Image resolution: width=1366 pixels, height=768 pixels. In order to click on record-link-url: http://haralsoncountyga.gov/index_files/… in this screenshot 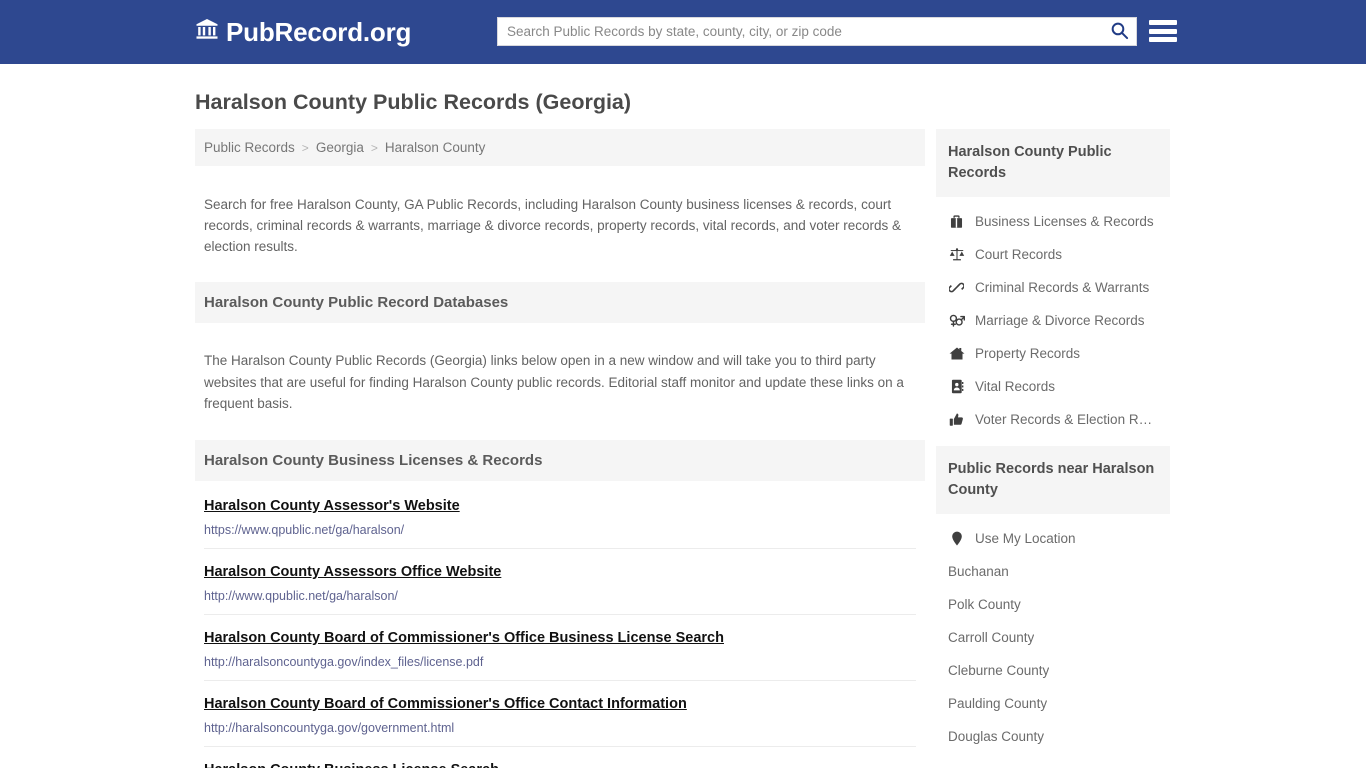, I will do `click(560, 662)`.